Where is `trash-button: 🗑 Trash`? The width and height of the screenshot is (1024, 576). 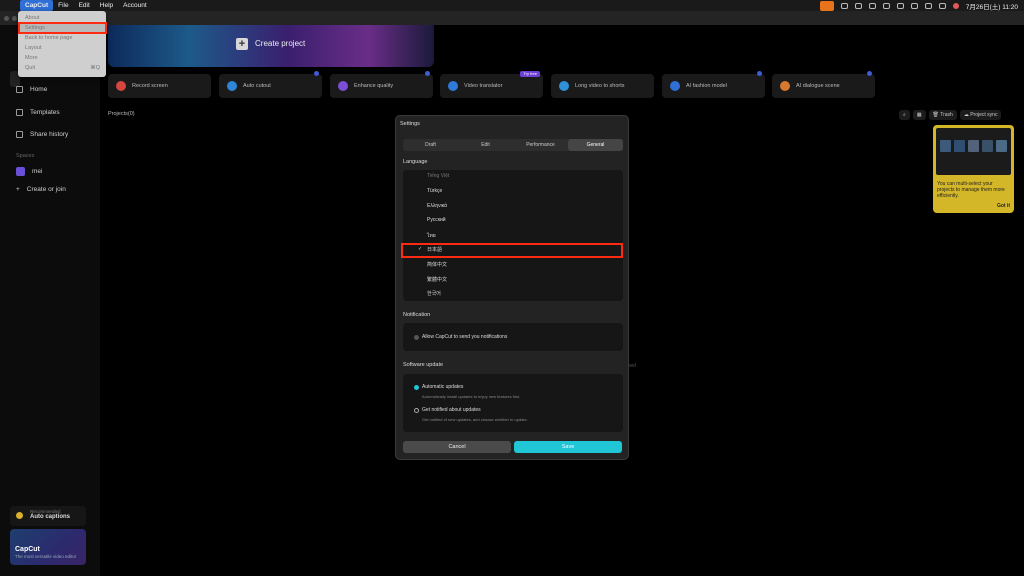 trash-button: 🗑 Trash is located at coordinates (942, 115).